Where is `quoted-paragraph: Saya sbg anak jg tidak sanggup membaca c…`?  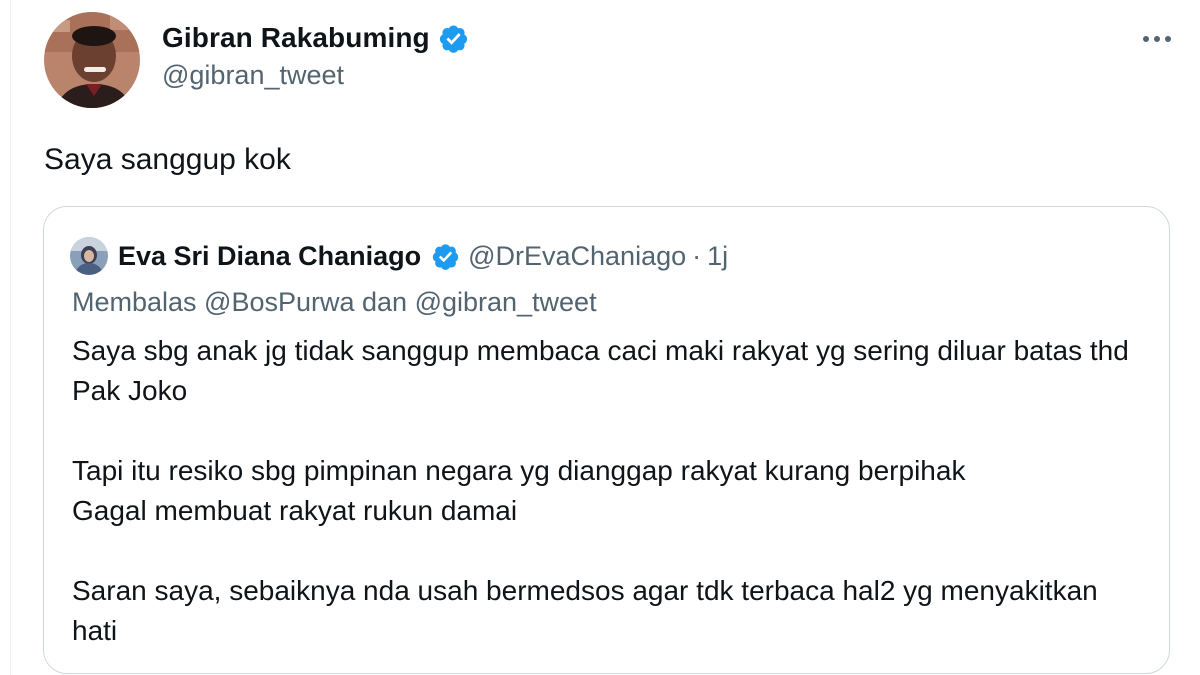 quoted-paragraph: Saya sbg anak jg tidak sanggup membaca c… is located at coordinates (600, 370).